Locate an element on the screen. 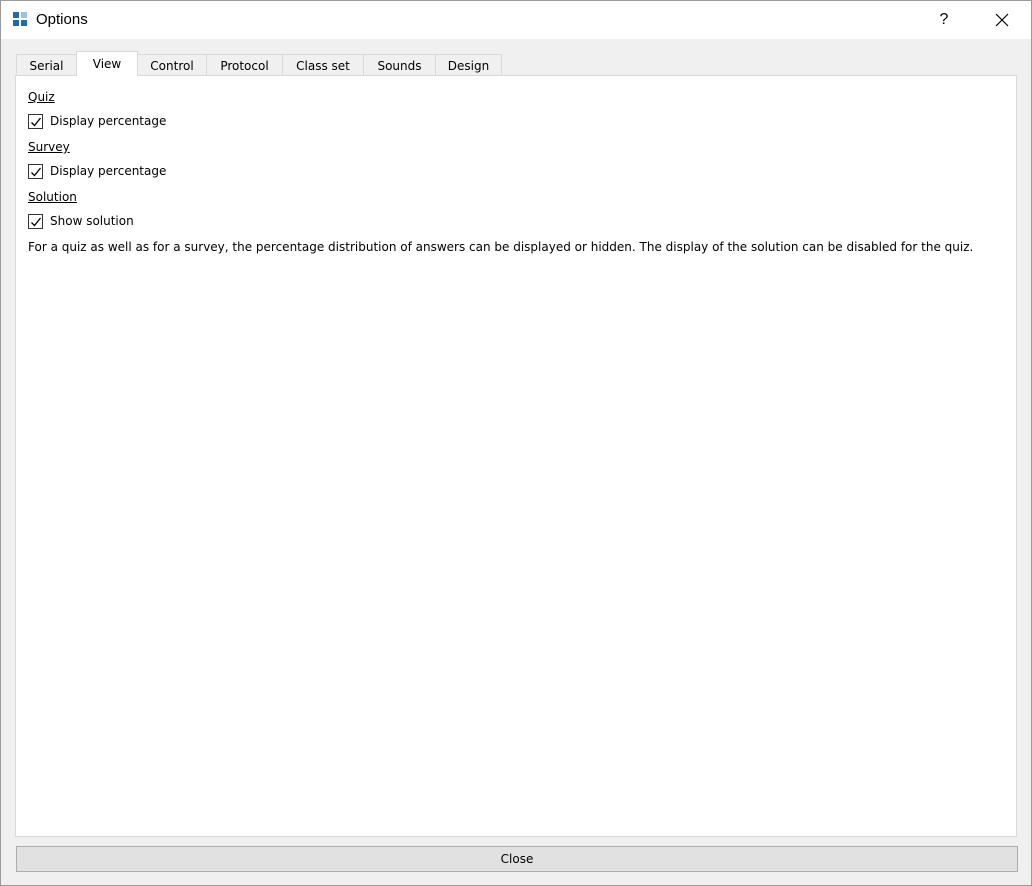  close-button: Close is located at coordinates (517, 859).